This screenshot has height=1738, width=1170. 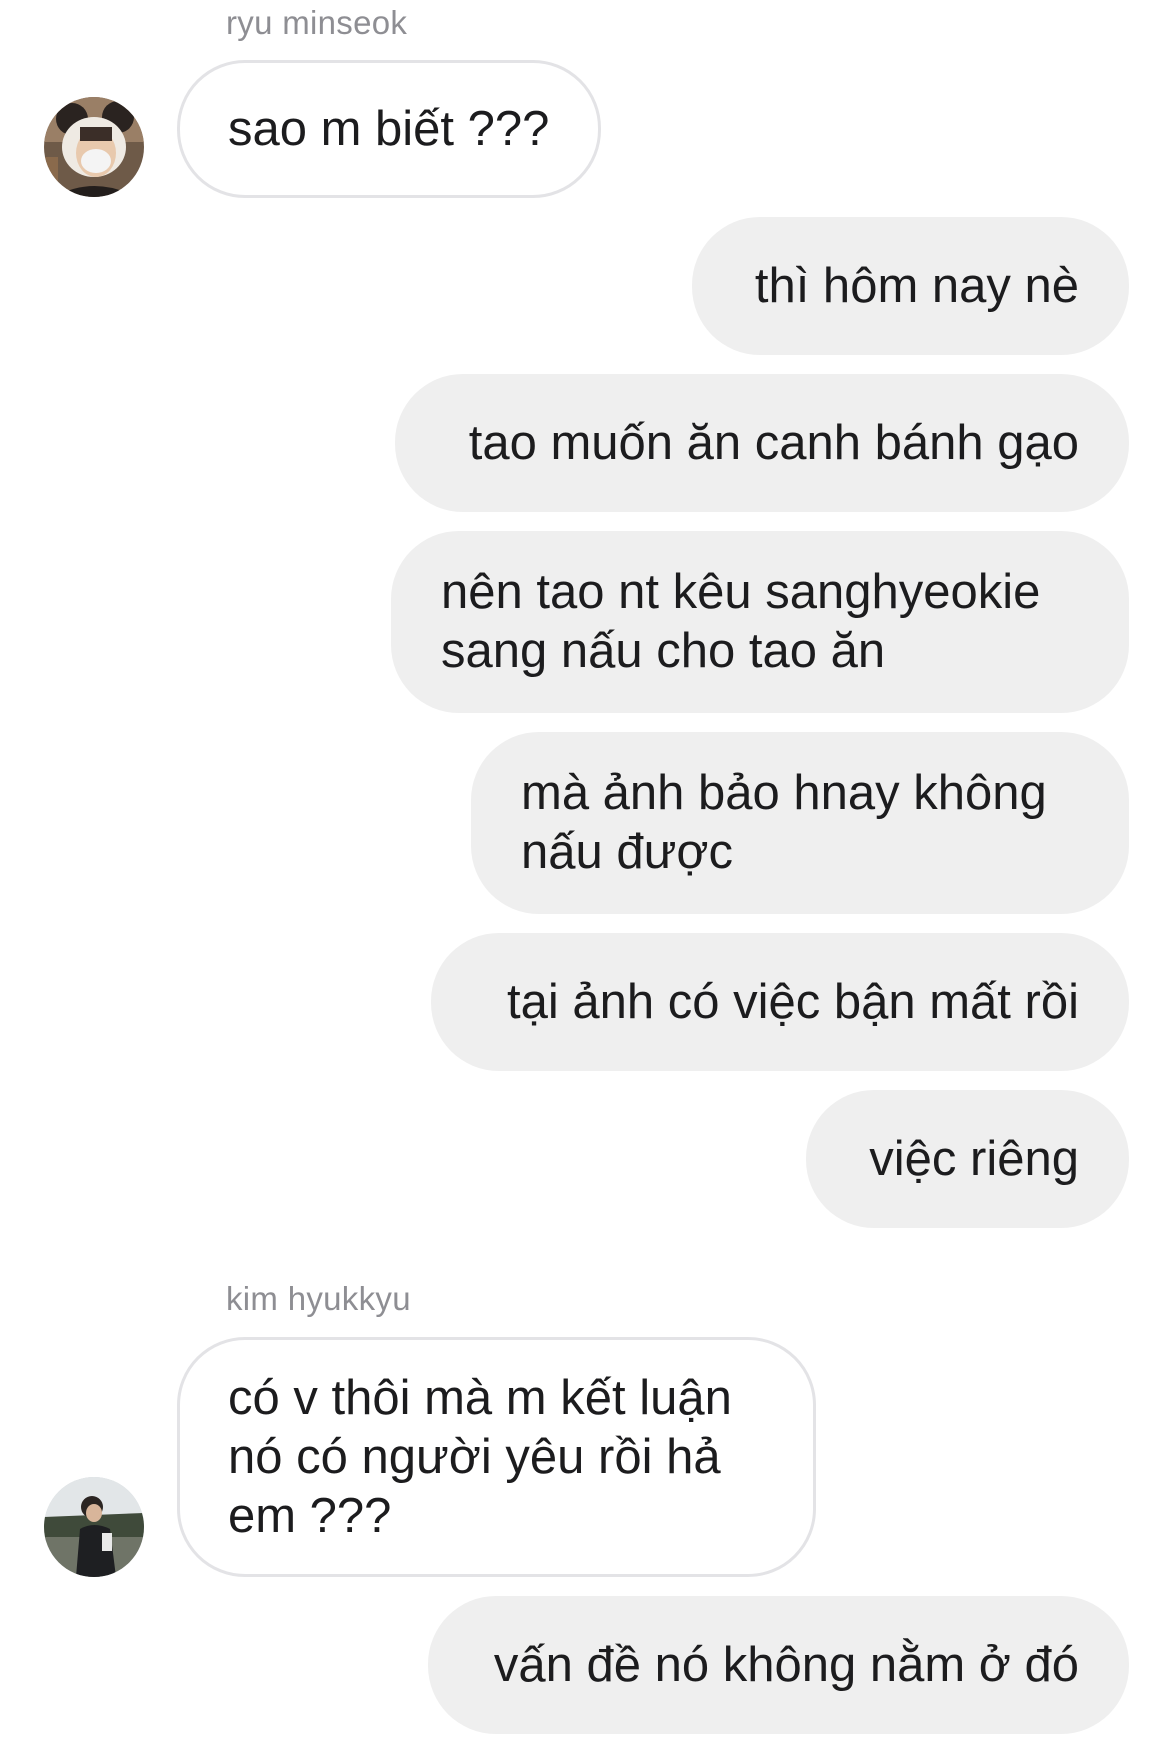 What do you see at coordinates (317, 22) in the screenshot?
I see `sender-name: ryu minseok` at bounding box center [317, 22].